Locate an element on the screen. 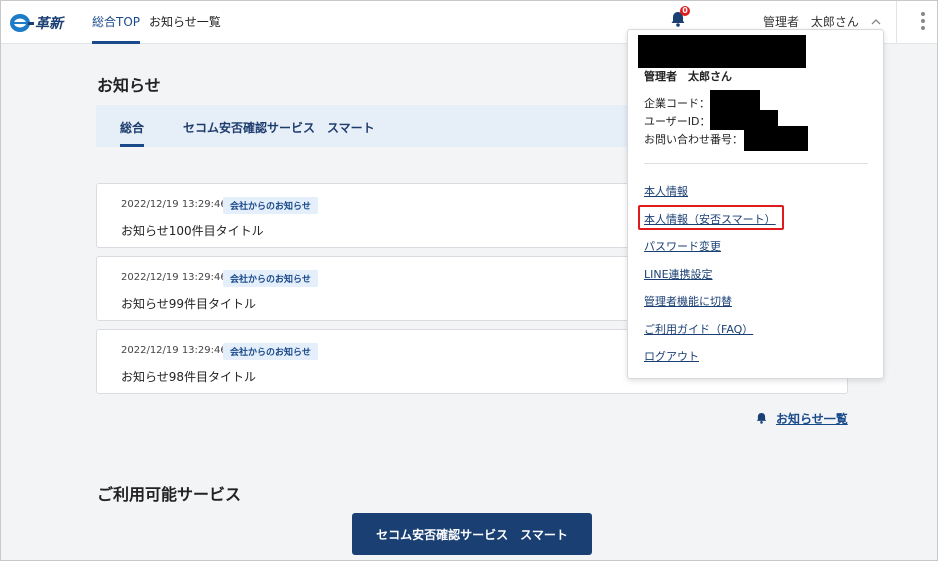 The image size is (938, 561). notification-badge: 0 is located at coordinates (685, 11).